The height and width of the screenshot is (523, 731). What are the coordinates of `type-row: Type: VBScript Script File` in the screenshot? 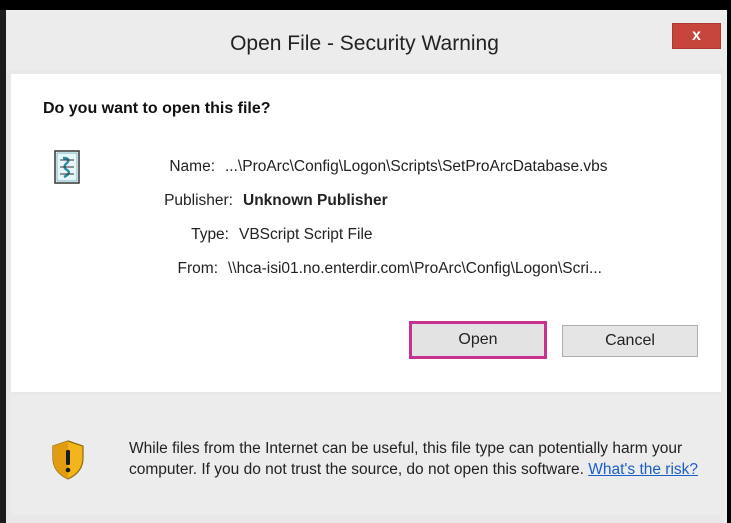 It's located at (282, 235).